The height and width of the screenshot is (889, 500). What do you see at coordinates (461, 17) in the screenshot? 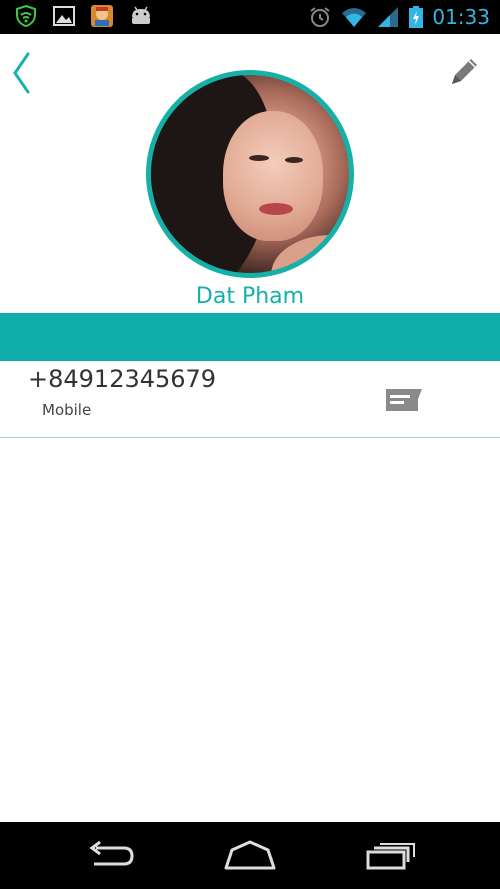
I see `clock-time: 01:33` at bounding box center [461, 17].